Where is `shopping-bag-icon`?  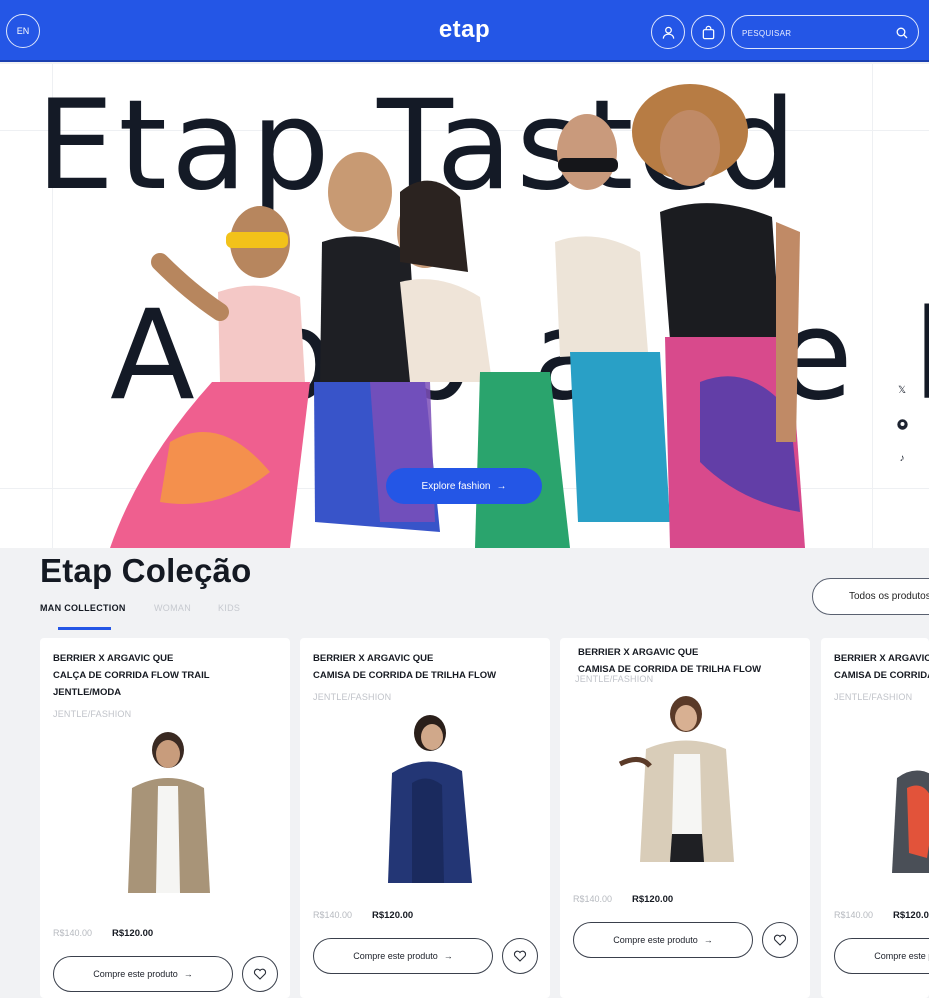 shopping-bag-icon is located at coordinates (708, 32).